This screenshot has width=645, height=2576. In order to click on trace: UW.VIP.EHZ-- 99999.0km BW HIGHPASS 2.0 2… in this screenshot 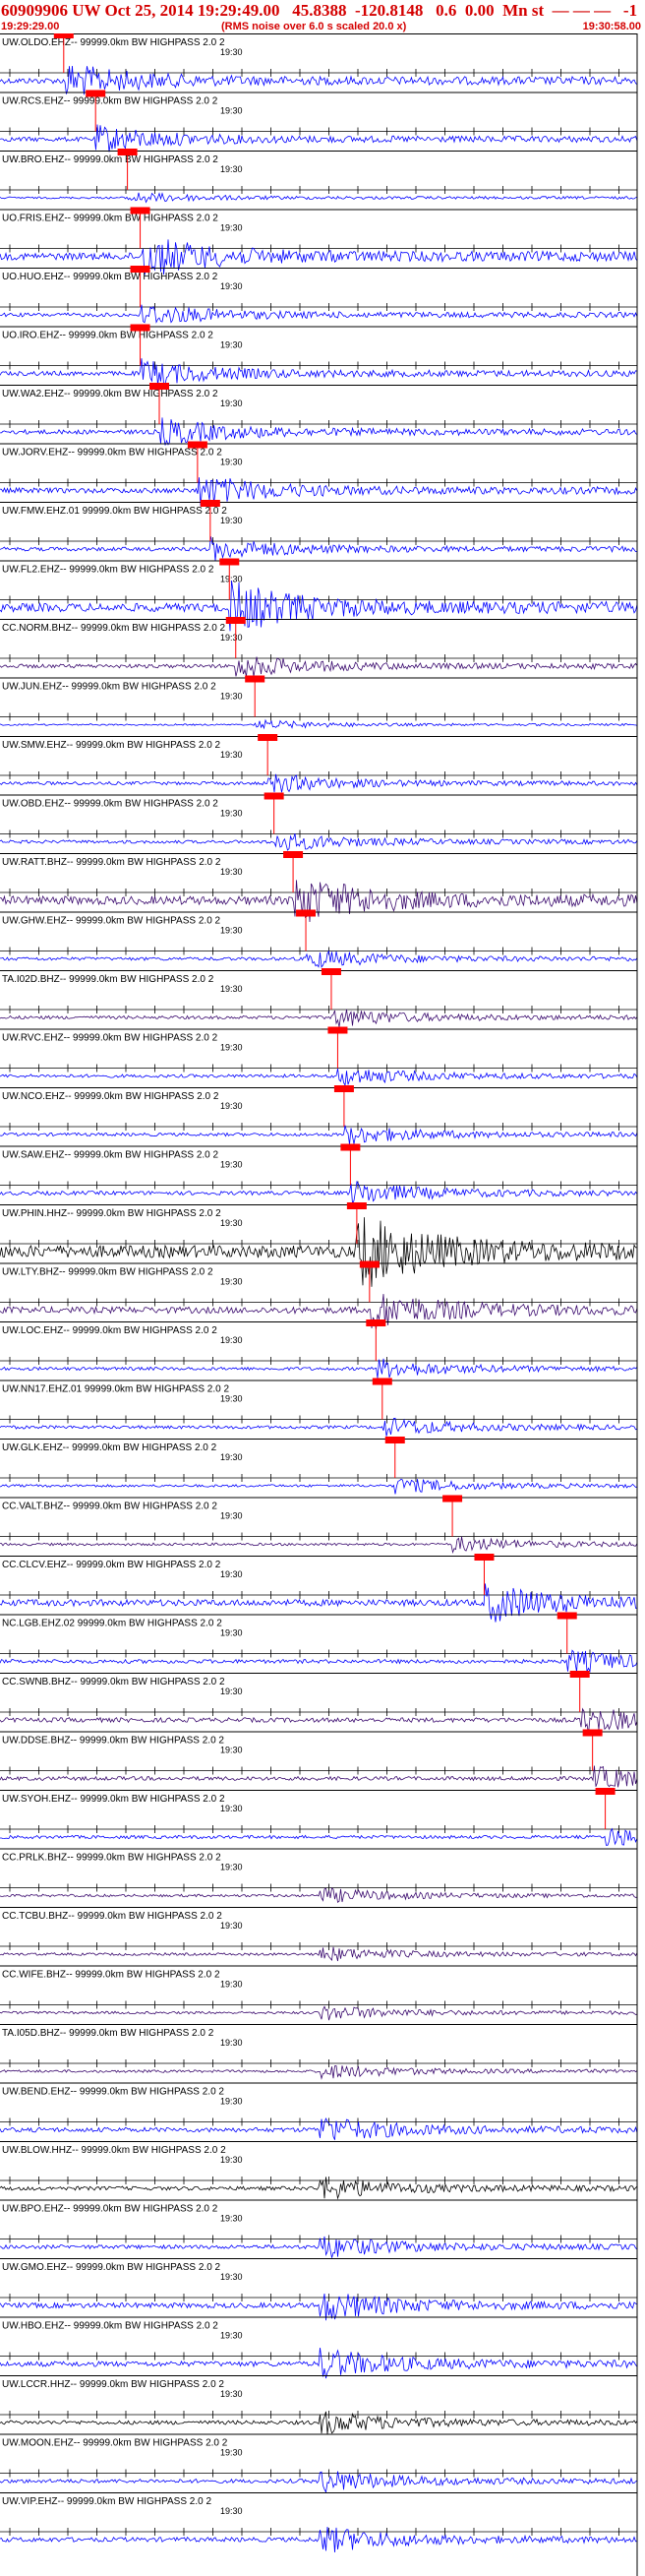, I will do `click(319, 2522)`.